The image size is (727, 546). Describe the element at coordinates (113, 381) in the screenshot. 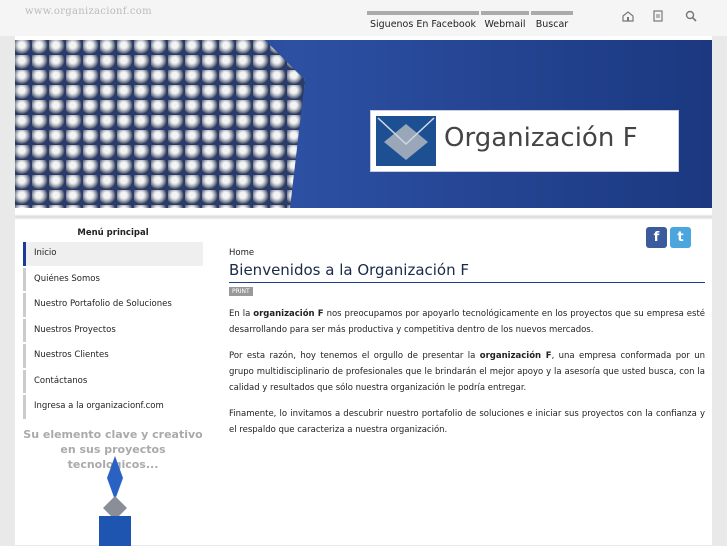

I see `sidebar-item-contactanos: Contáctanos` at that location.